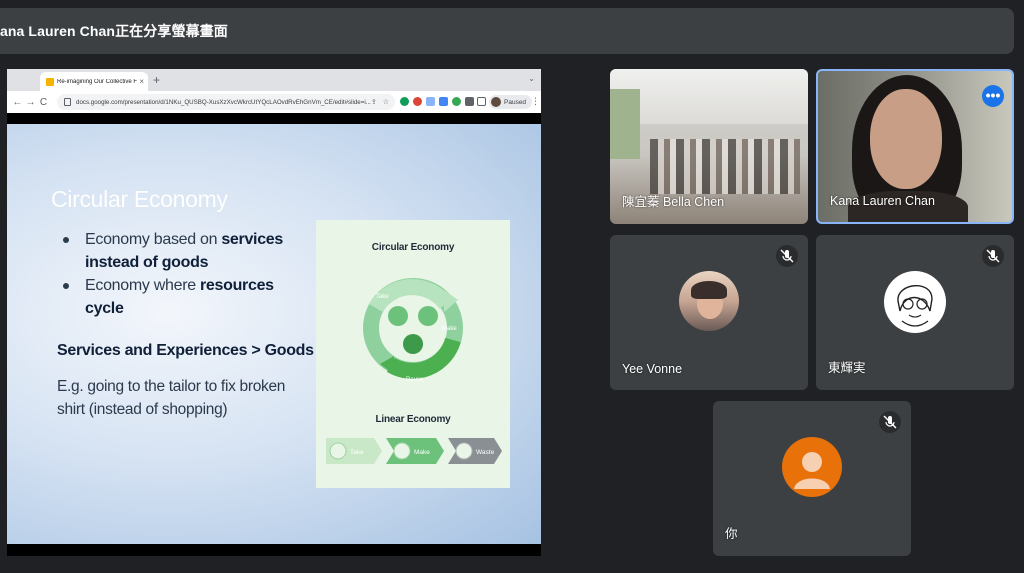 The height and width of the screenshot is (573, 1024). I want to click on participant-tile-self: 你, so click(812, 478).